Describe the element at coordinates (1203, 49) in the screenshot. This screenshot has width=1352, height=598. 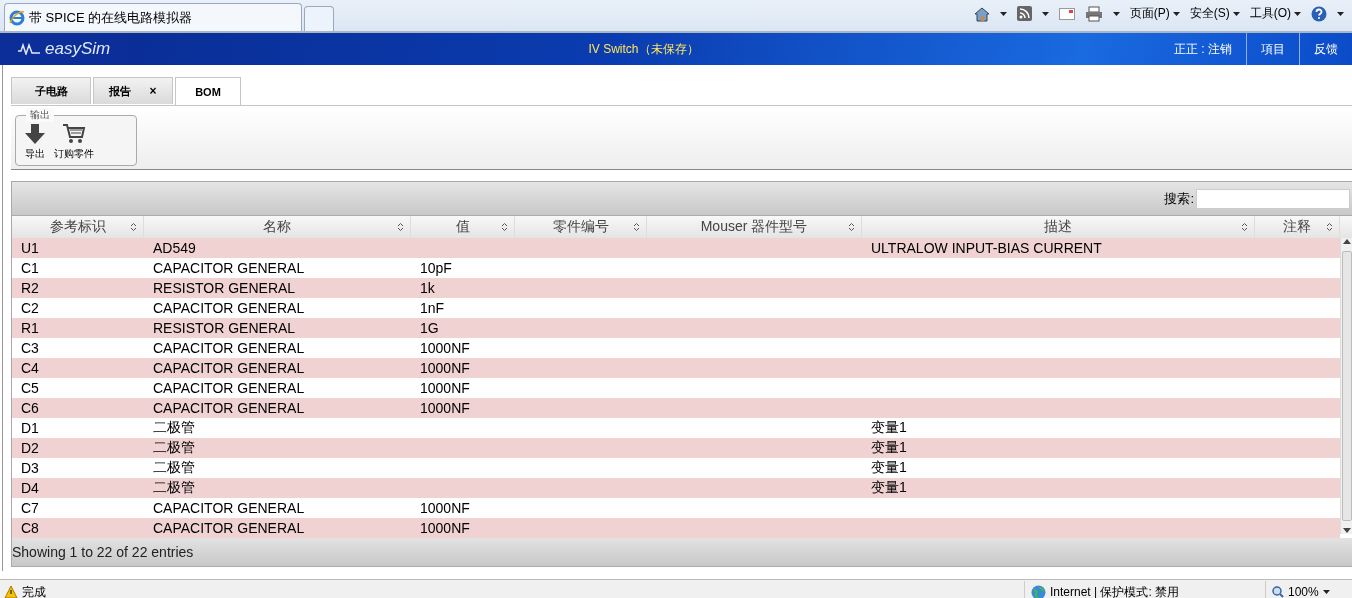
I see `nav-link: 正正 : 注销` at that location.